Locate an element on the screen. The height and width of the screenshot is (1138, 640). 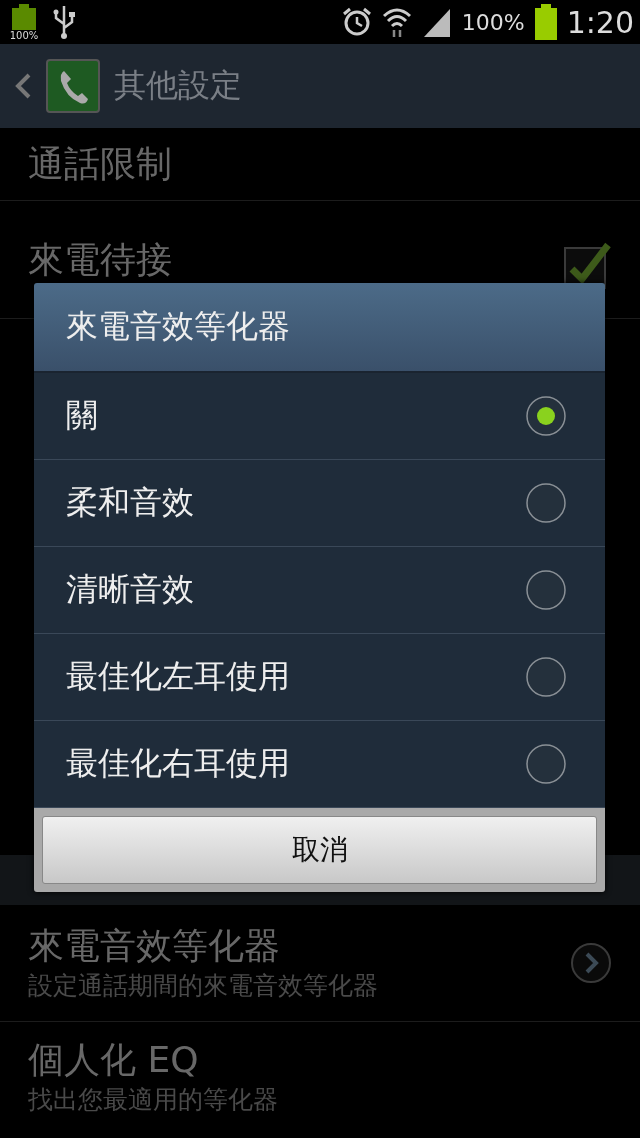
option-label: 關 is located at coordinates (82, 415).